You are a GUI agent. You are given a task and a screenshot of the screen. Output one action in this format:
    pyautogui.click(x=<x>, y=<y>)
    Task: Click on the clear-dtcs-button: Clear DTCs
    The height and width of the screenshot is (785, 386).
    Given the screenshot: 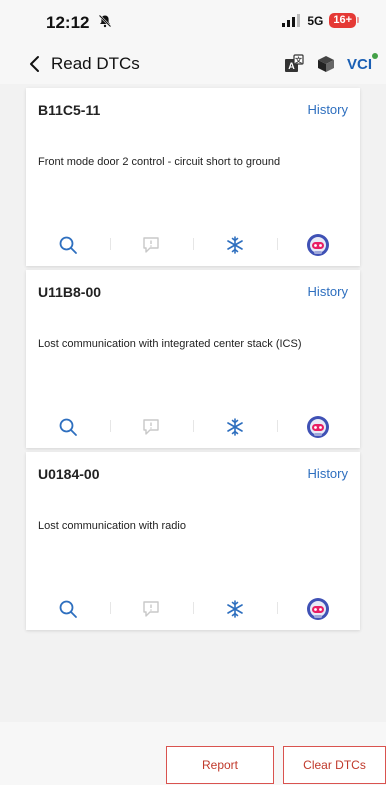 What is the action you would take?
    pyautogui.click(x=334, y=765)
    